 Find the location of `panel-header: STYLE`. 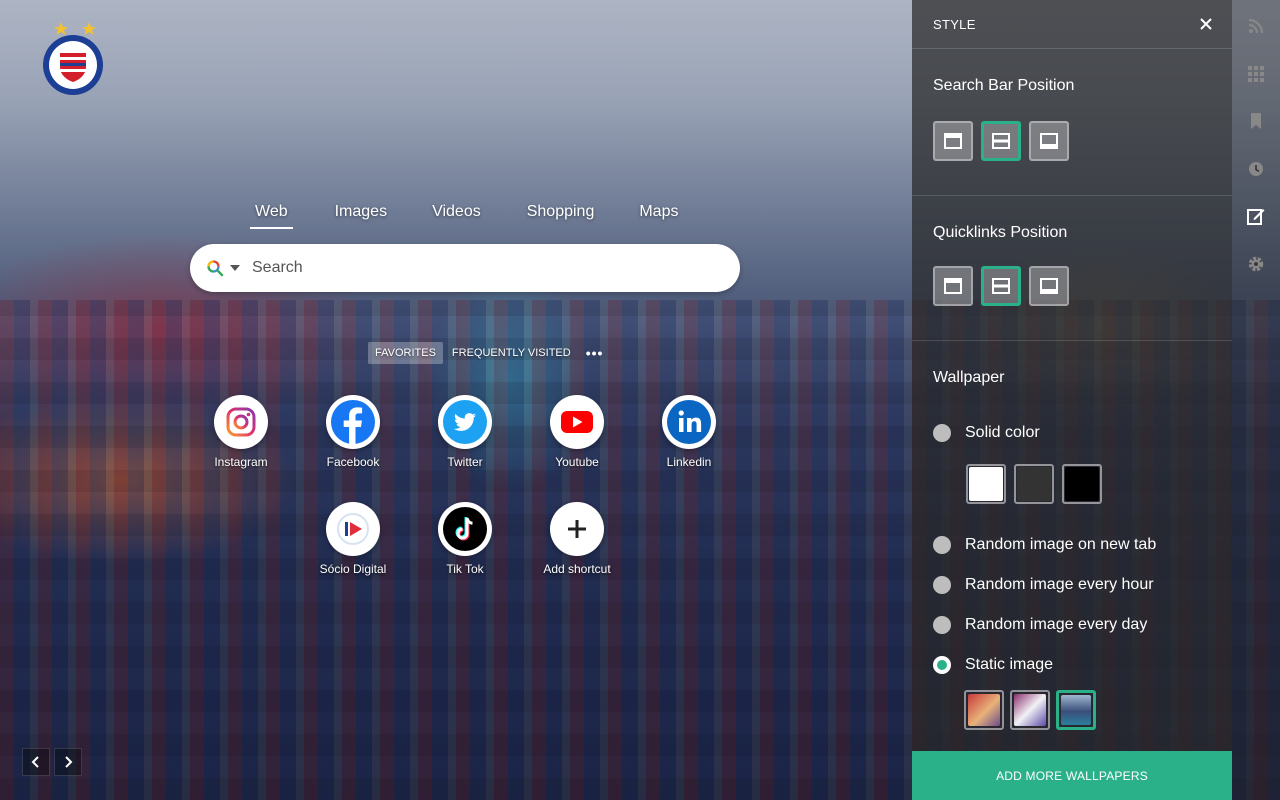

panel-header: STYLE is located at coordinates (1072, 24).